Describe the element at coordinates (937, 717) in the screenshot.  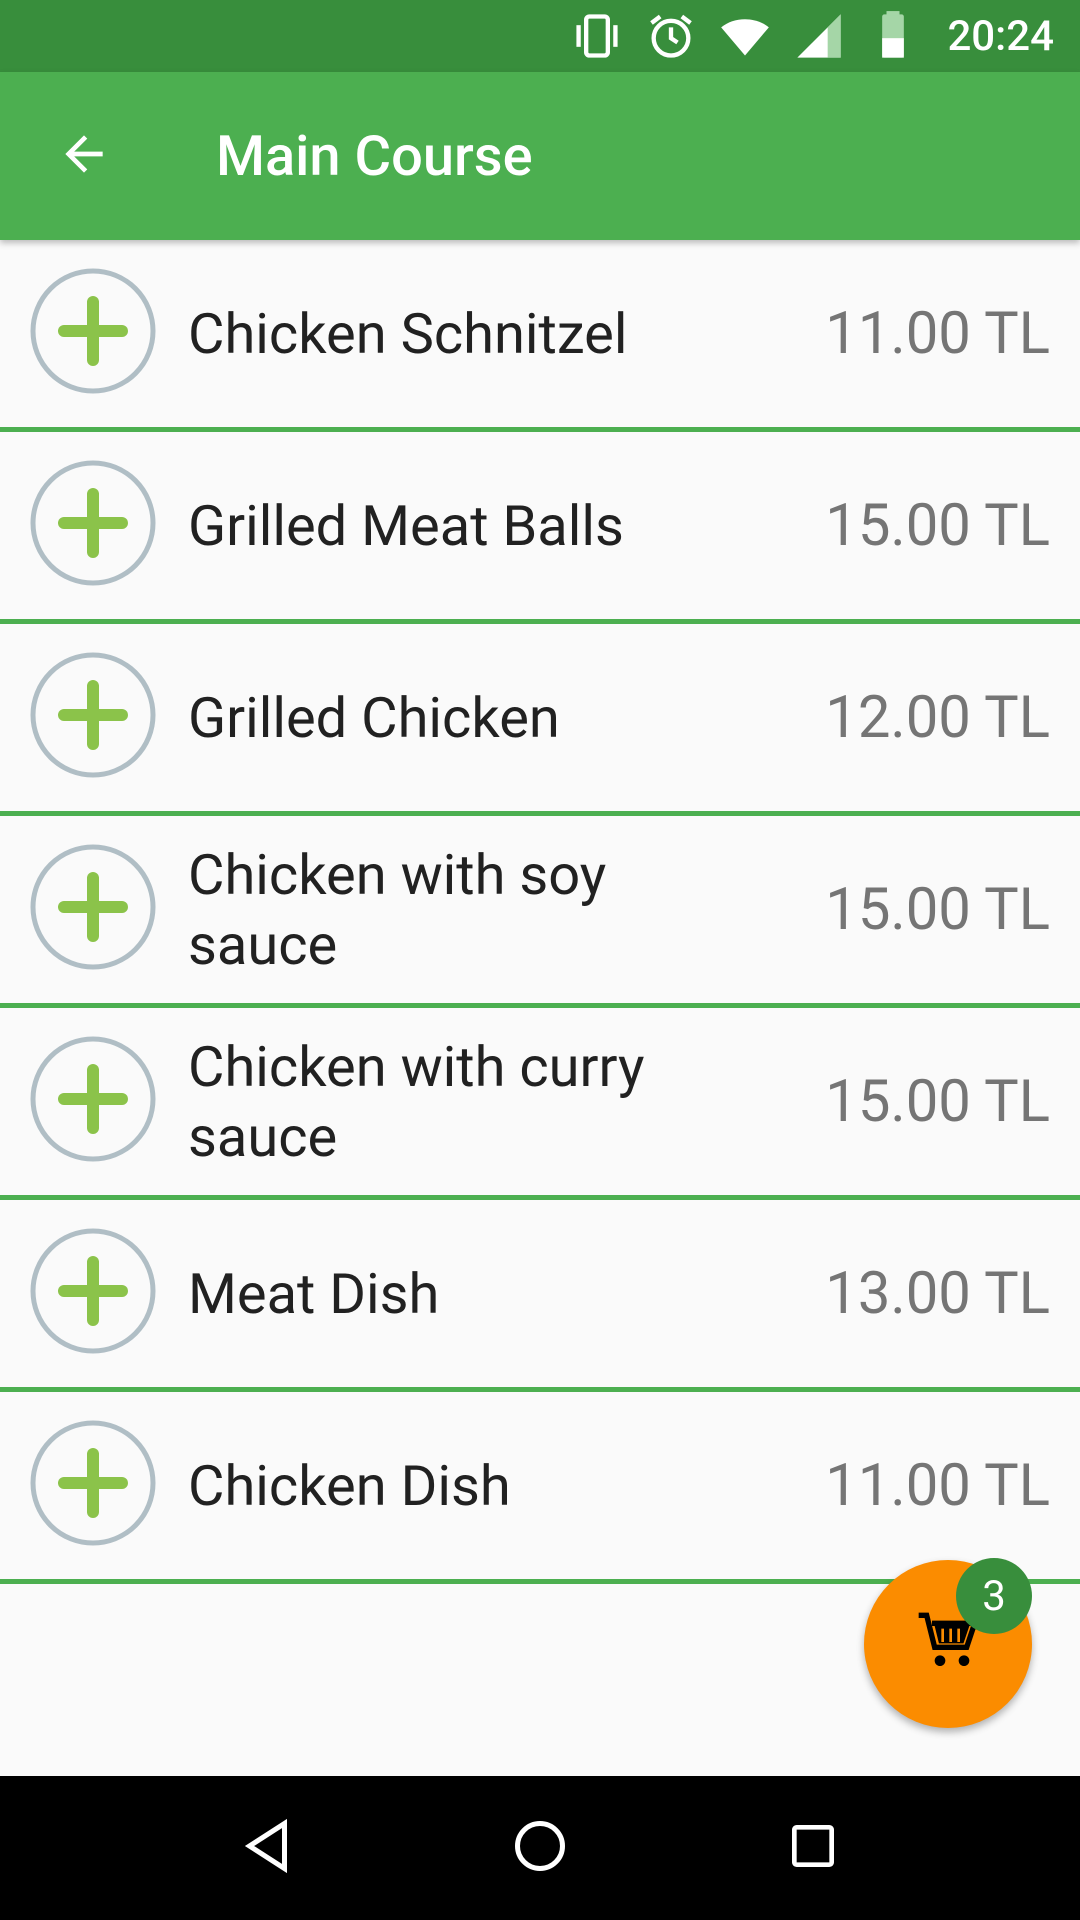
I see `item-price: 12.00 TL` at that location.